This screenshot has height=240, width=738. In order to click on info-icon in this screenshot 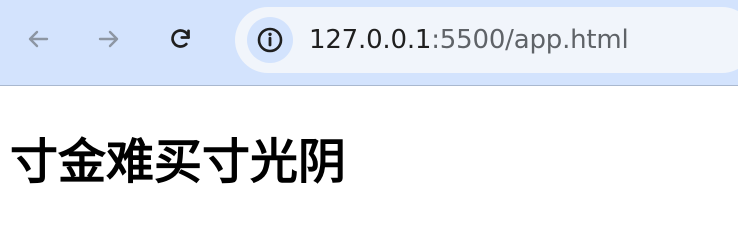, I will do `click(270, 40)`.